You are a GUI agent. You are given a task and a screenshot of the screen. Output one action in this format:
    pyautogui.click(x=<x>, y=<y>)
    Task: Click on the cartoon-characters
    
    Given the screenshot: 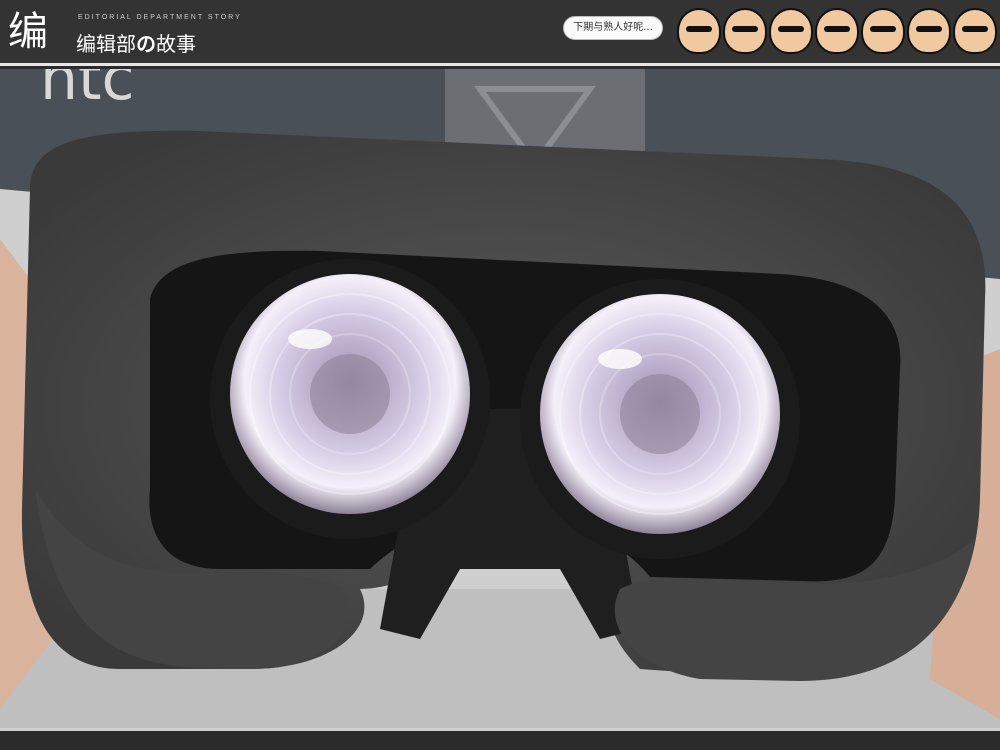 What is the action you would take?
    pyautogui.click(x=838, y=32)
    